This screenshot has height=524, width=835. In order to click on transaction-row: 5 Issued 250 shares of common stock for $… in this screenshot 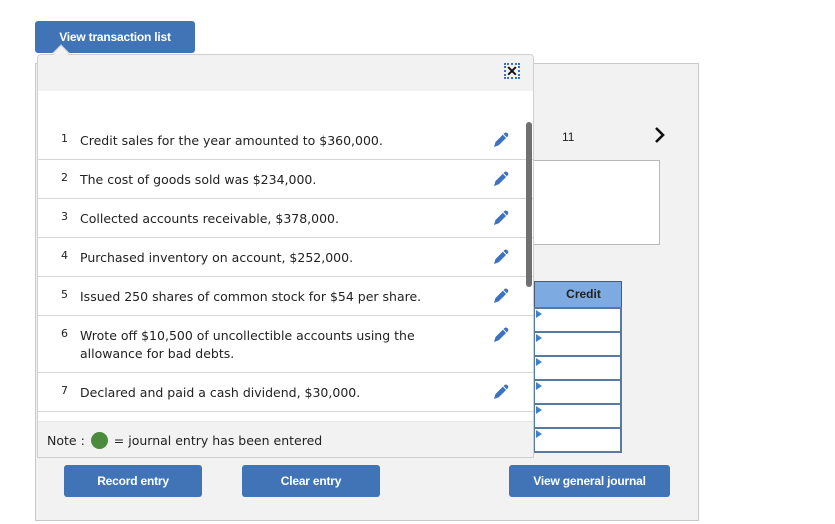, I will do `click(285, 296)`.